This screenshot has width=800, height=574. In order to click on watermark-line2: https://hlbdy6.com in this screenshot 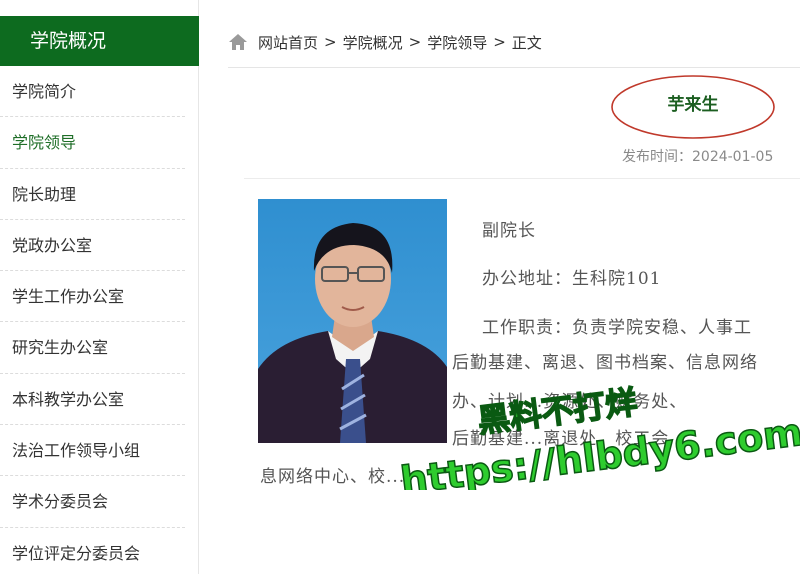, I will do `click(599, 450)`.